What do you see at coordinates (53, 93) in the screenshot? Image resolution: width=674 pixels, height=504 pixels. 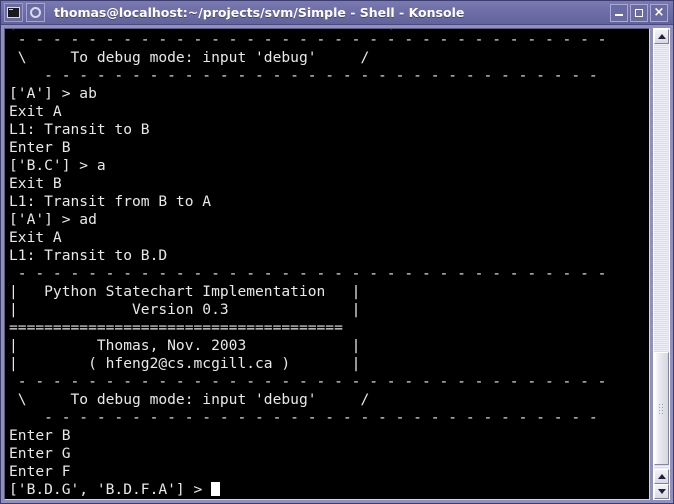 I see `terminal-line: ['A'] > ab` at bounding box center [53, 93].